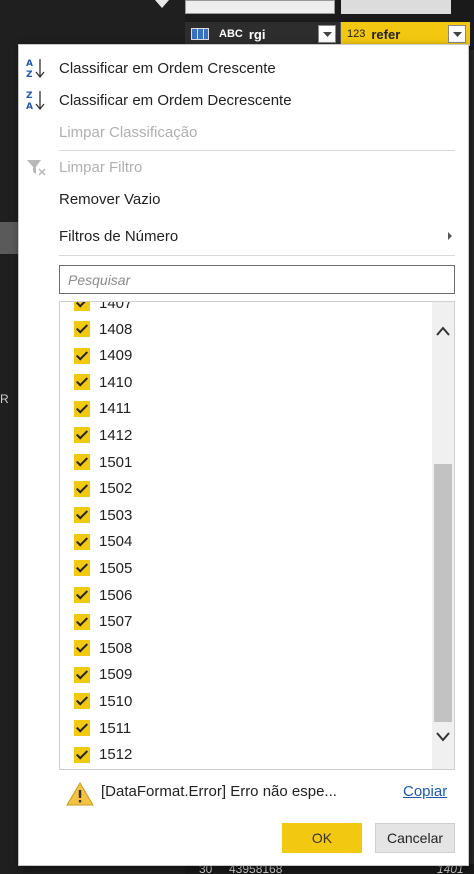 The image size is (474, 874). What do you see at coordinates (116, 489) in the screenshot?
I see `list-item-label: 1502` at bounding box center [116, 489].